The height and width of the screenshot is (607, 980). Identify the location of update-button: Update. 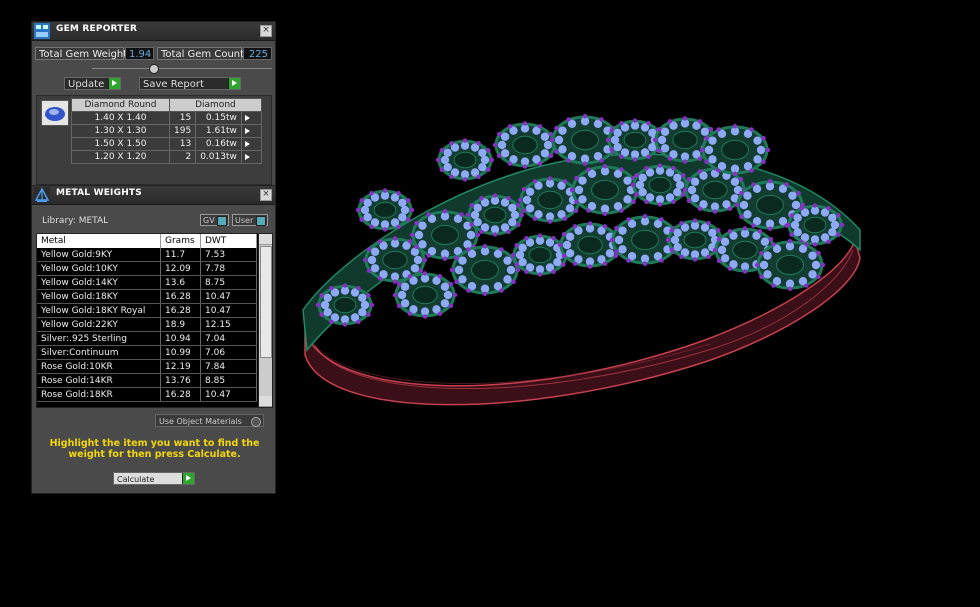
(92, 83).